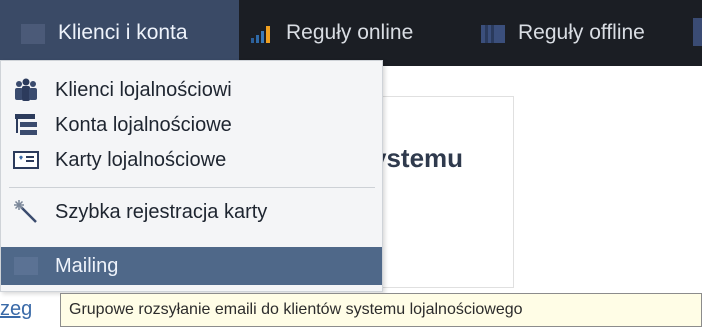 The width and height of the screenshot is (702, 329). Describe the element at coordinates (493, 33) in the screenshot. I see `offline-rules-icon` at that location.